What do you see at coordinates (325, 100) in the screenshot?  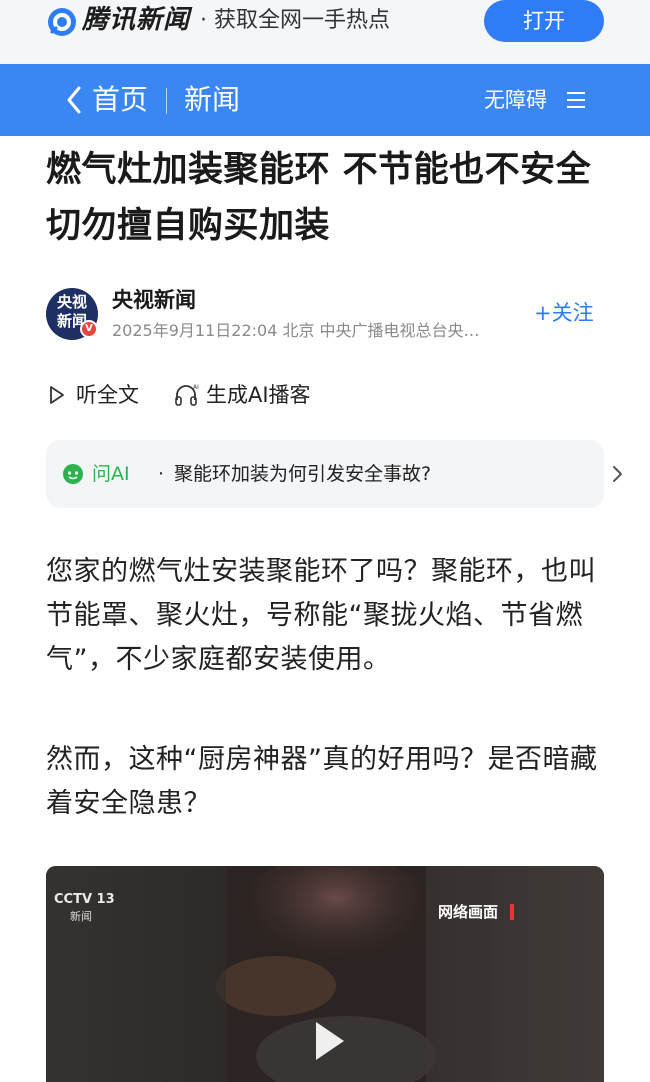 I see `top-nav-bar: 首页 新闻 无障碍` at bounding box center [325, 100].